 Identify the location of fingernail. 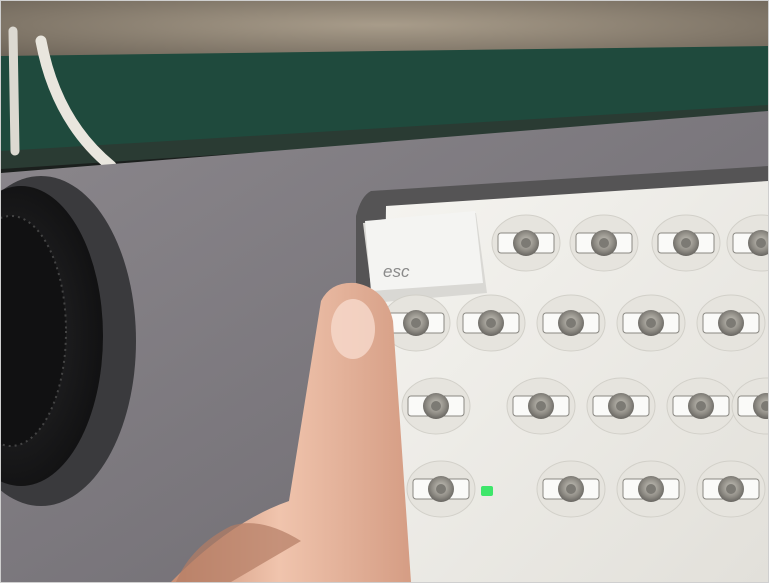
(353, 329).